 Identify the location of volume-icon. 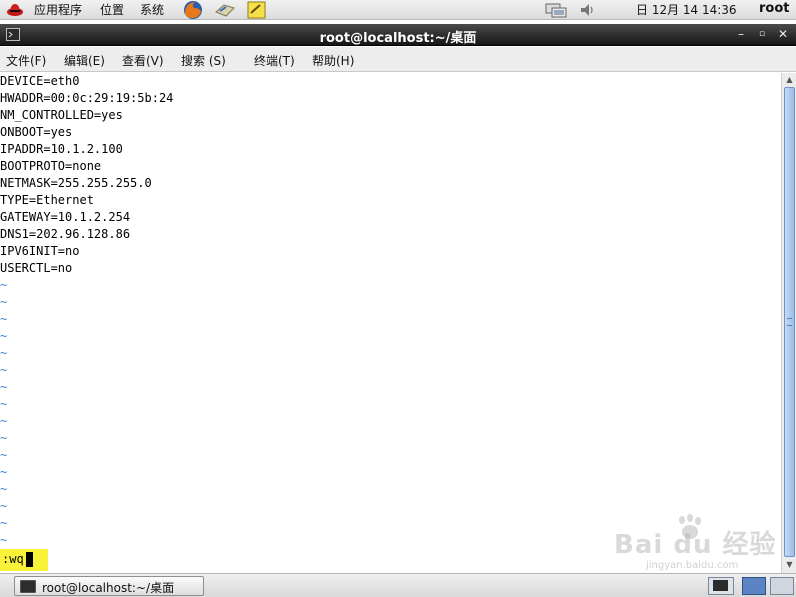
(588, 10).